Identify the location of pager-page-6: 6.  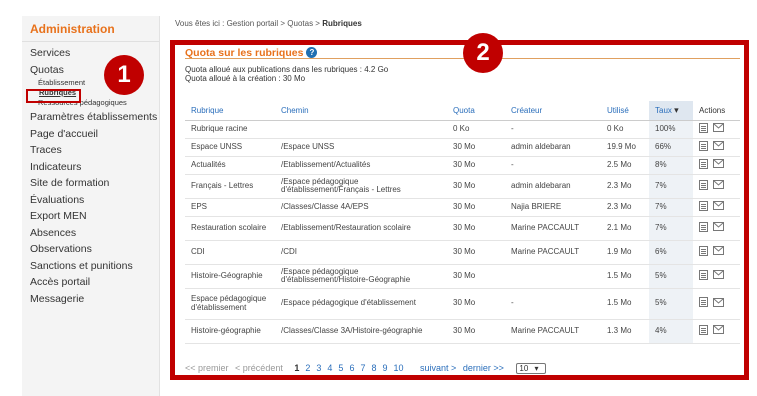
(351, 368).